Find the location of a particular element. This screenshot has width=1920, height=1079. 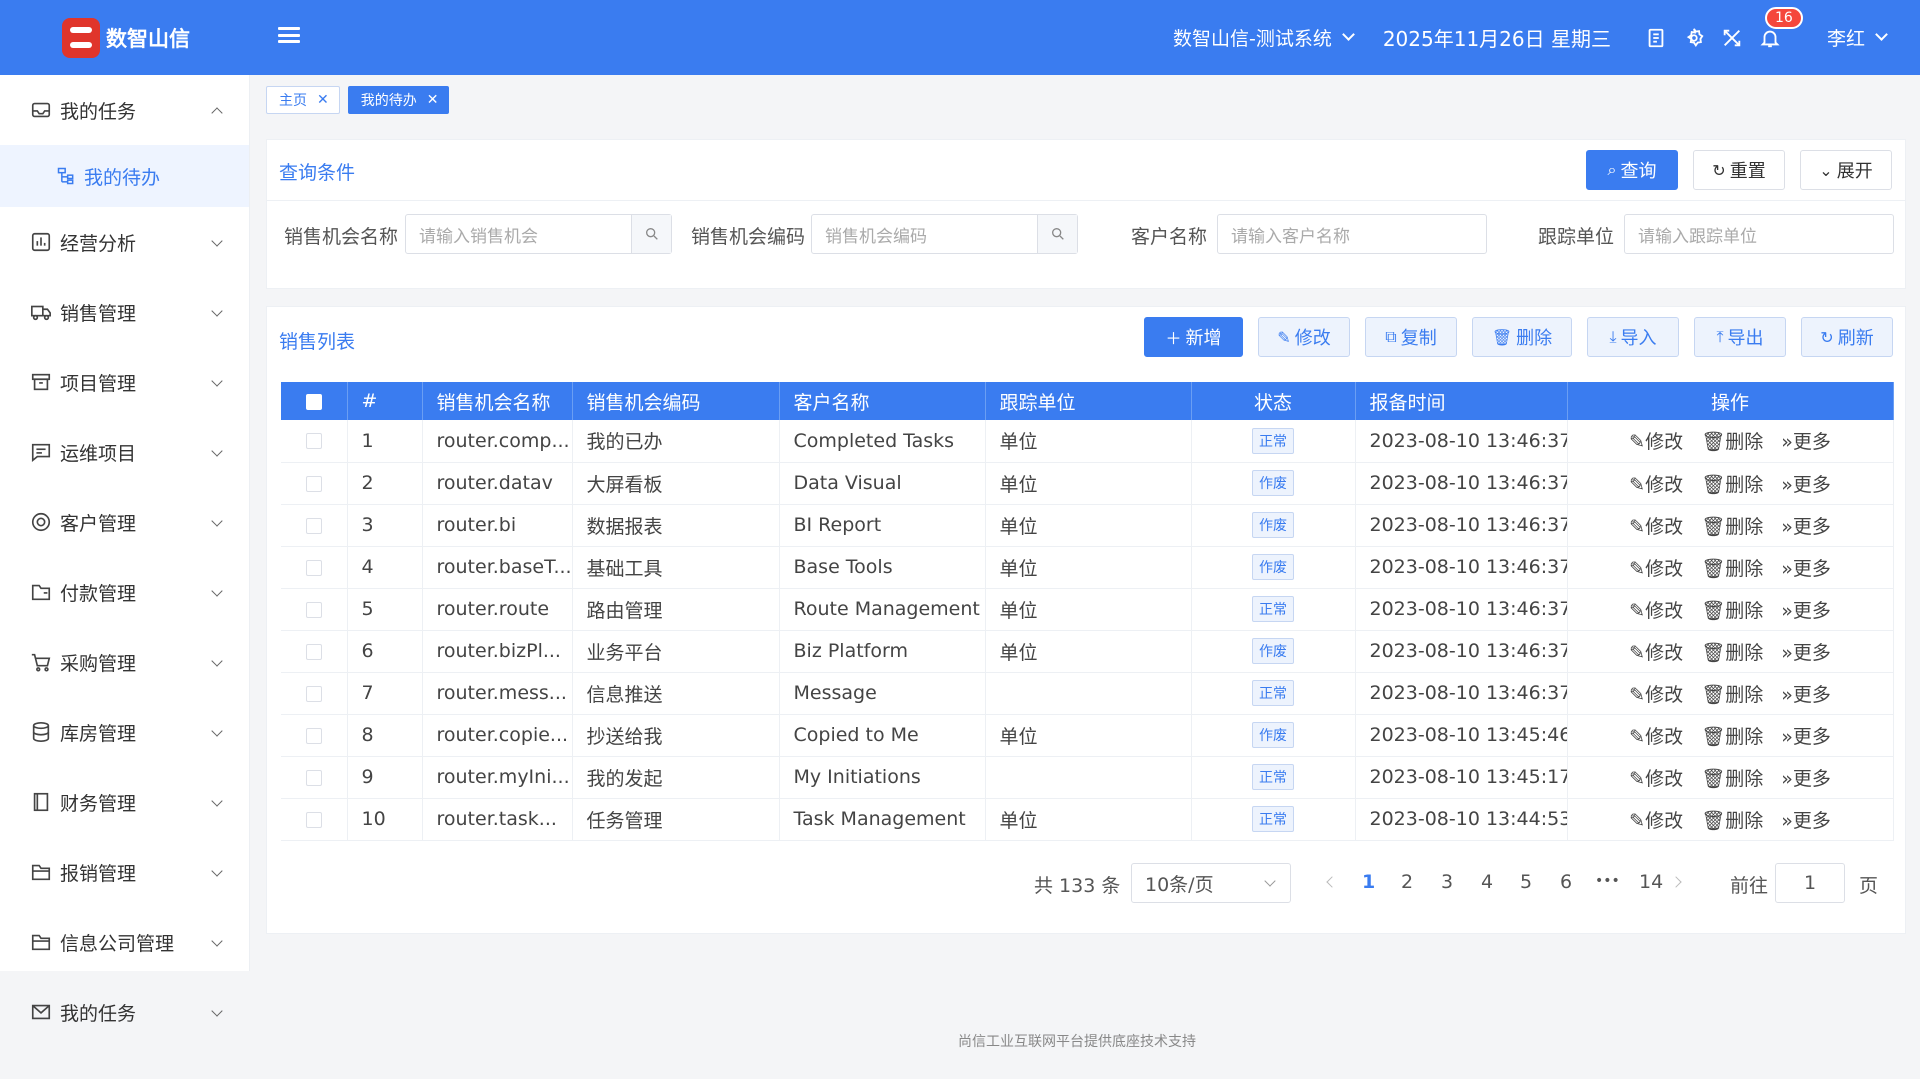

sidebar-item-payments: 付款管理 is located at coordinates (124, 592).